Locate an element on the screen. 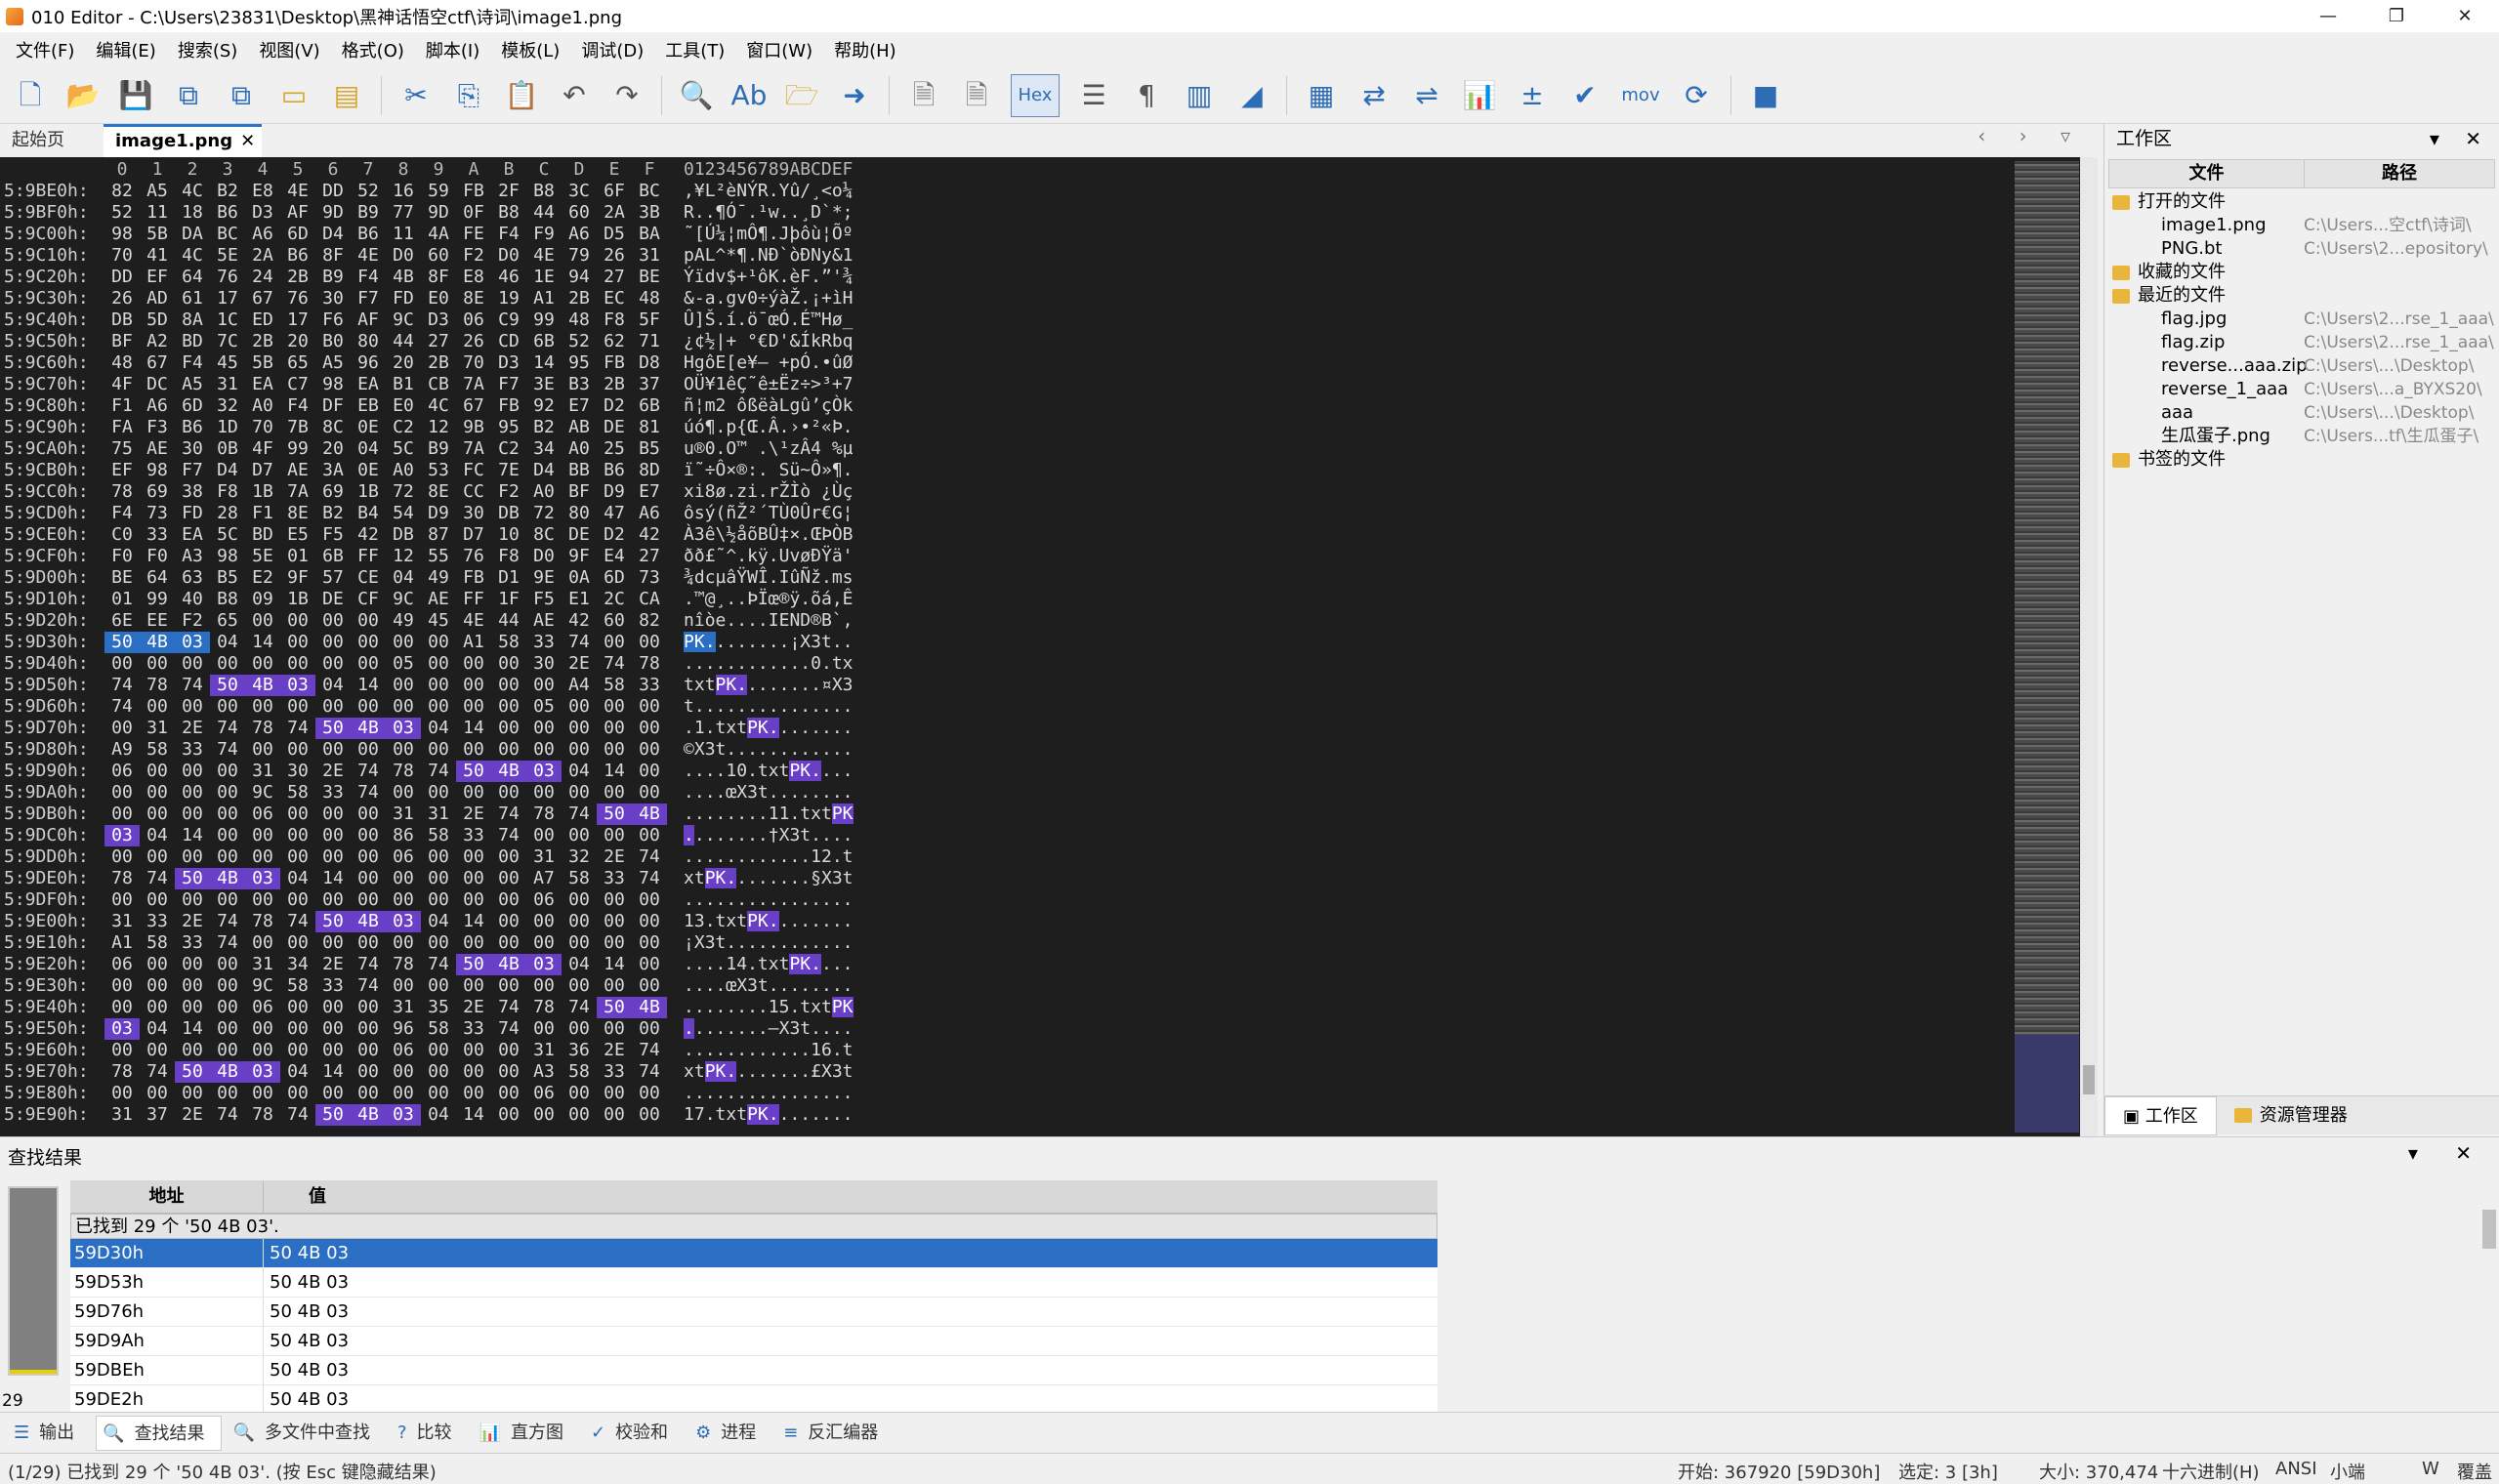  hex-byte: 0E is located at coordinates (369, 471).